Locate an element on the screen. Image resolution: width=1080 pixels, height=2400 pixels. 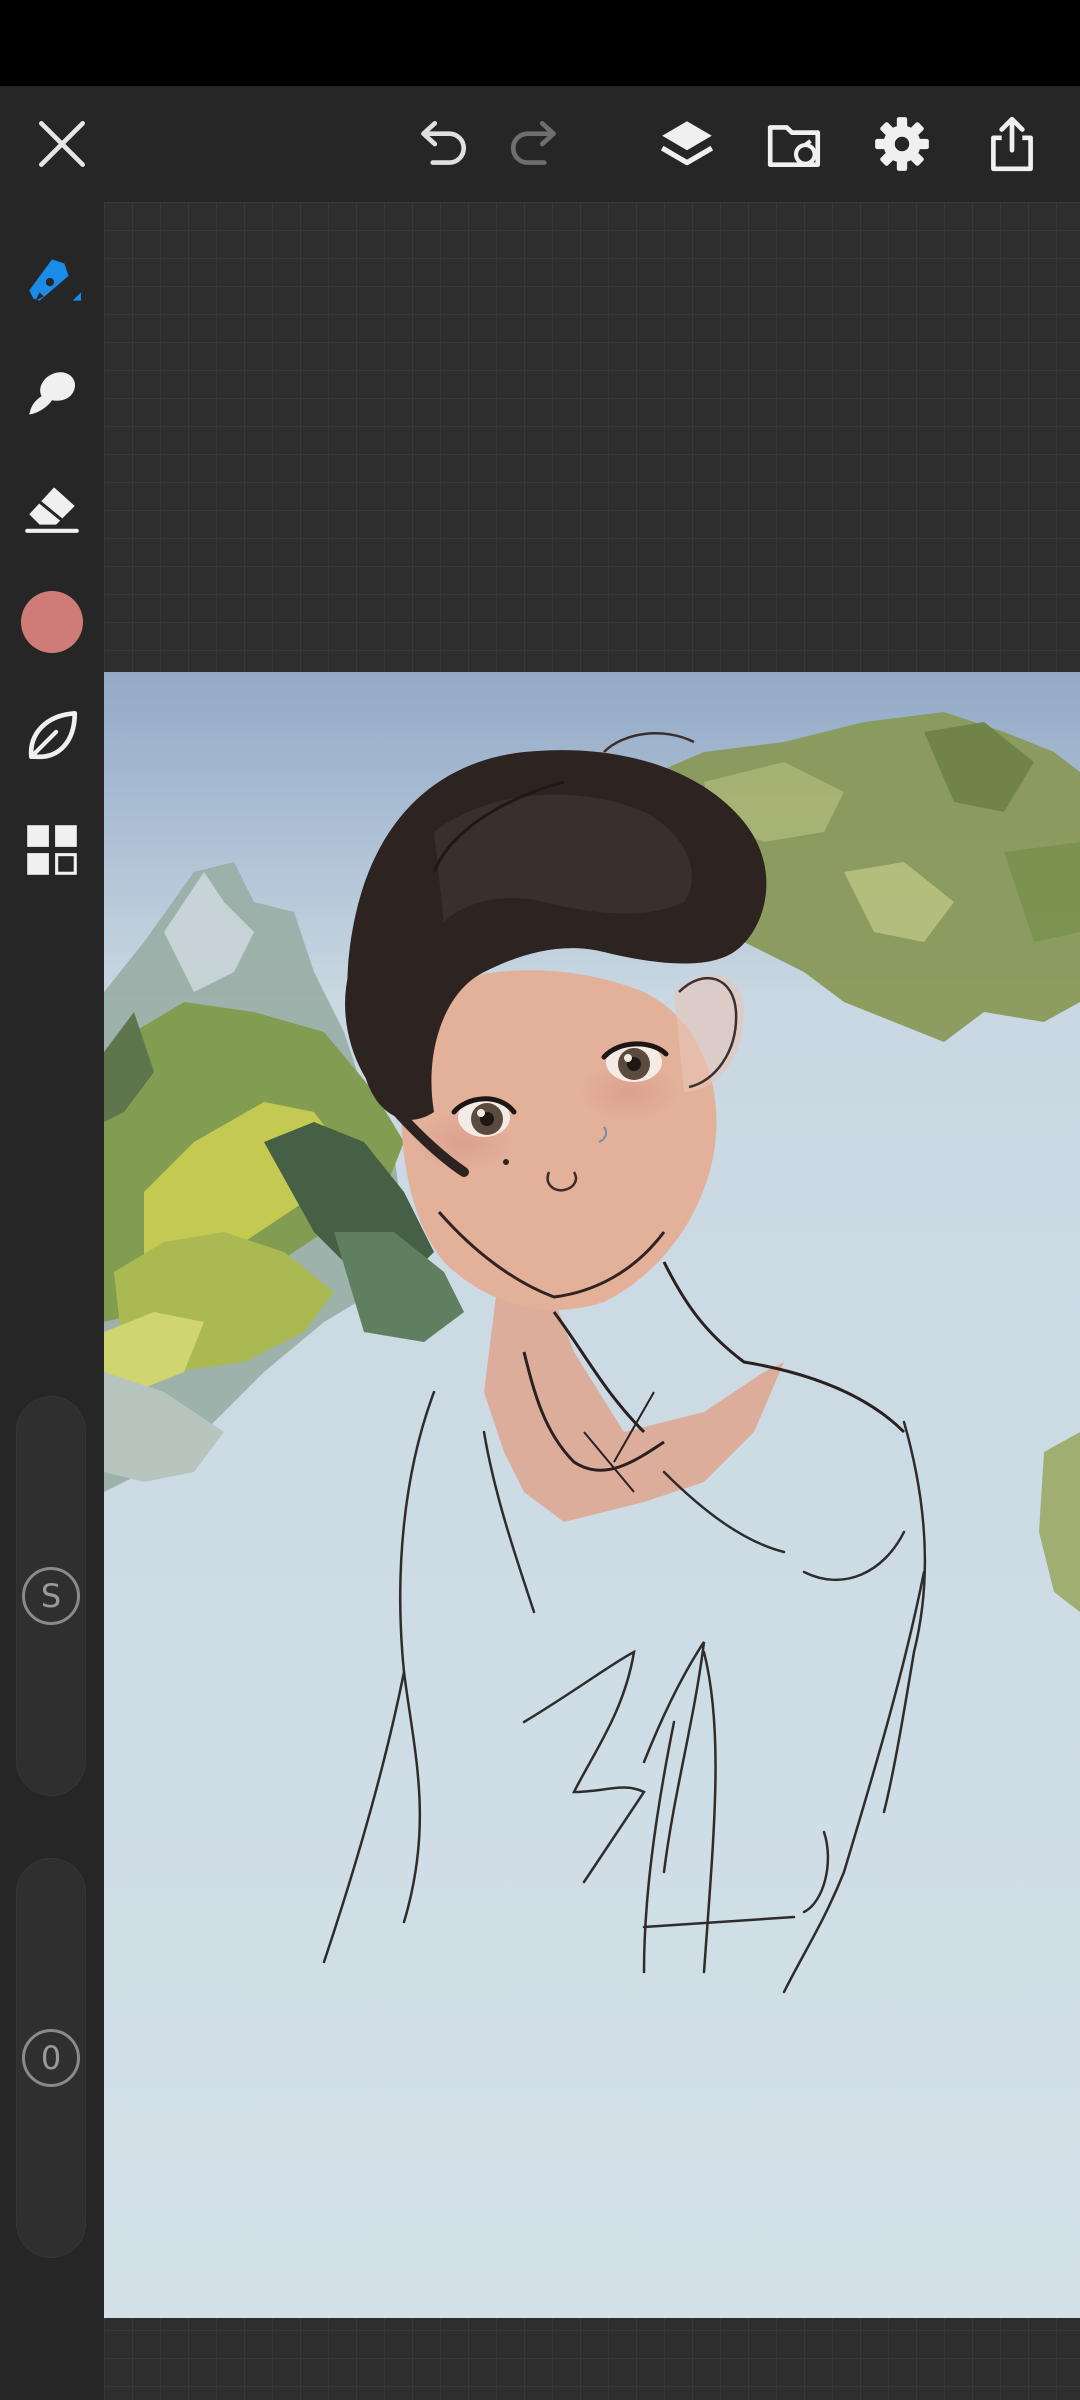
folder-sync-icon is located at coordinates (794, 146).